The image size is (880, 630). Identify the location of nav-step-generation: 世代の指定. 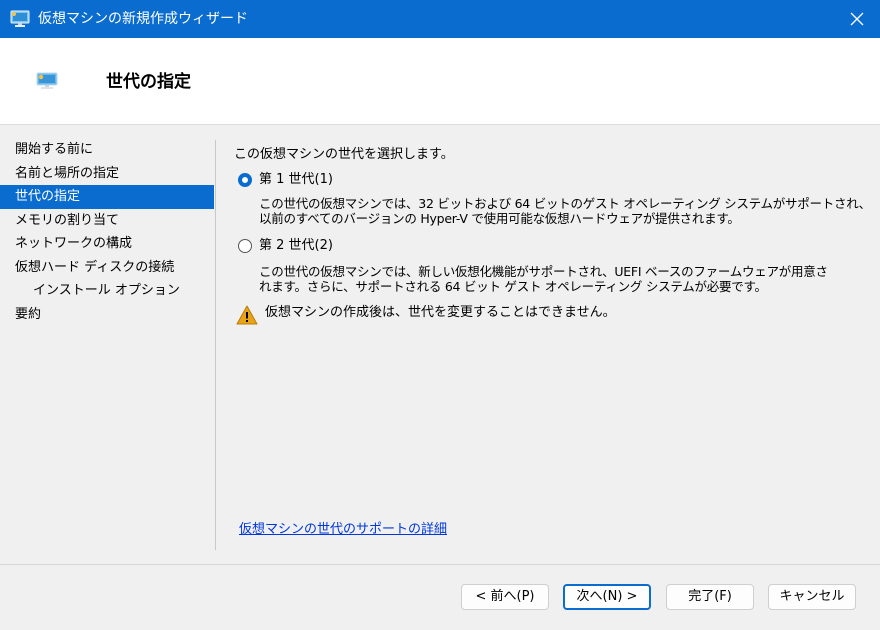
(107, 197).